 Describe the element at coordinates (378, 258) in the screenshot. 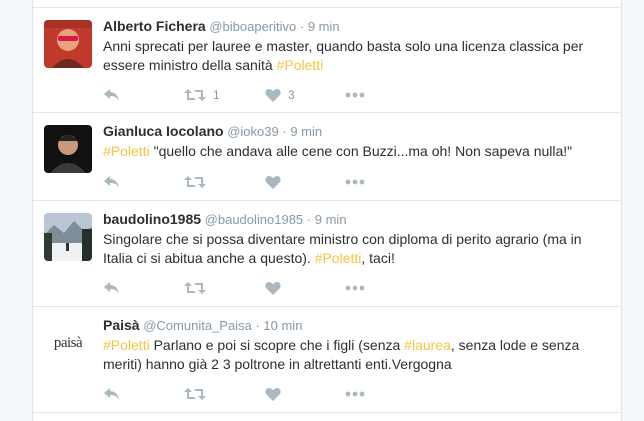

I see `tweet-text-part: , taci!` at that location.